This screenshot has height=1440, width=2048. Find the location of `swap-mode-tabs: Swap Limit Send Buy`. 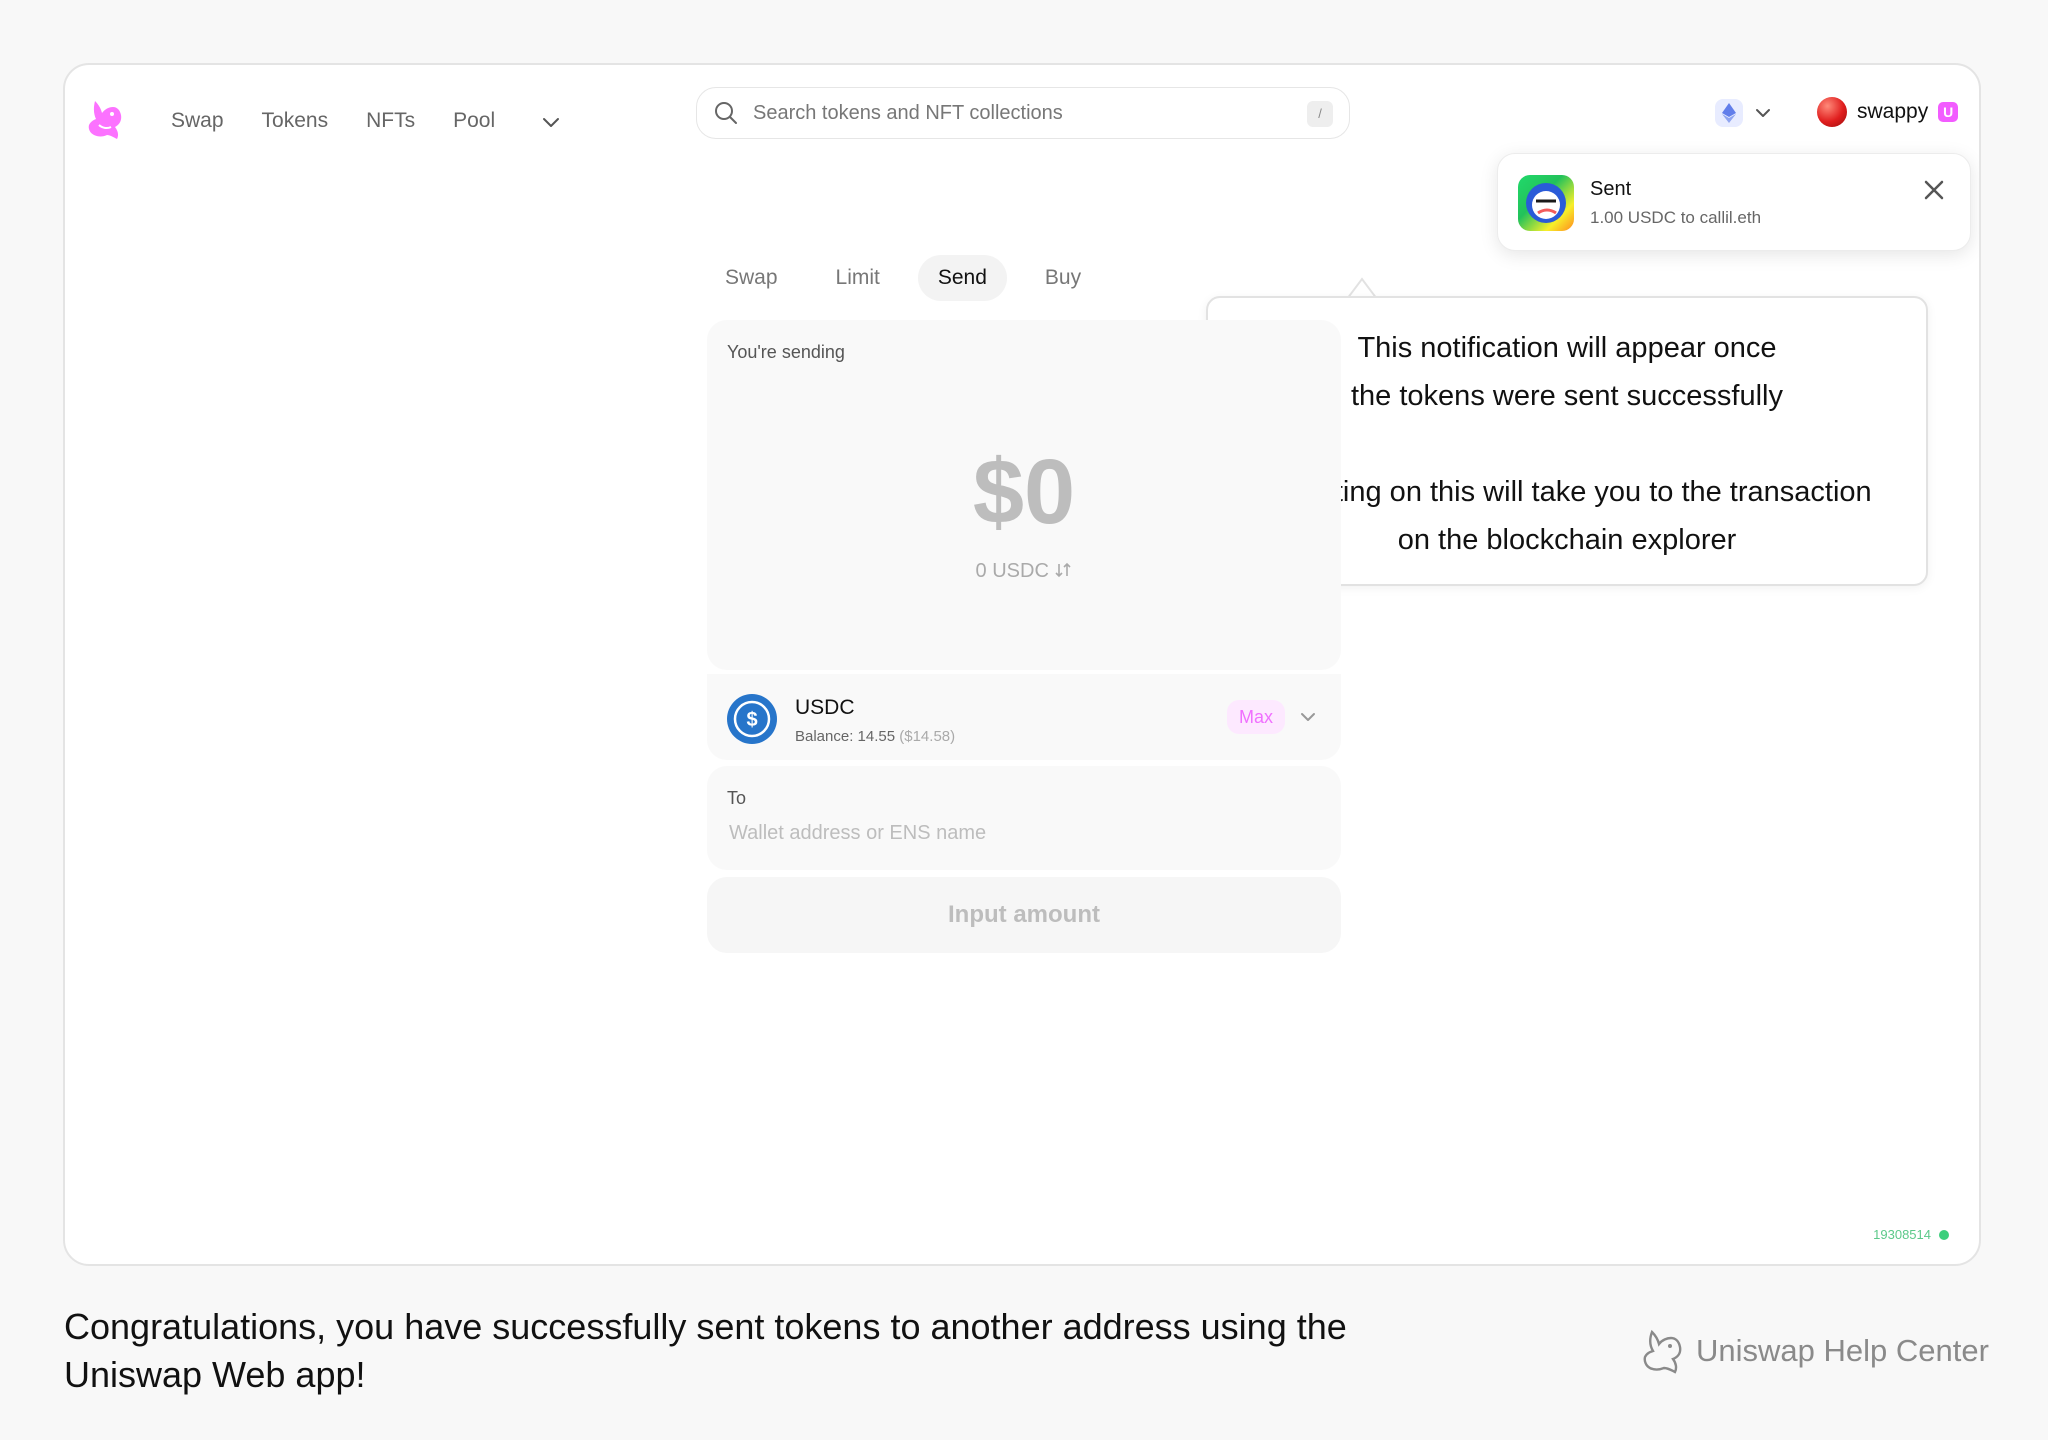

swap-mode-tabs: Swap Limit Send Buy is located at coordinates (912, 278).